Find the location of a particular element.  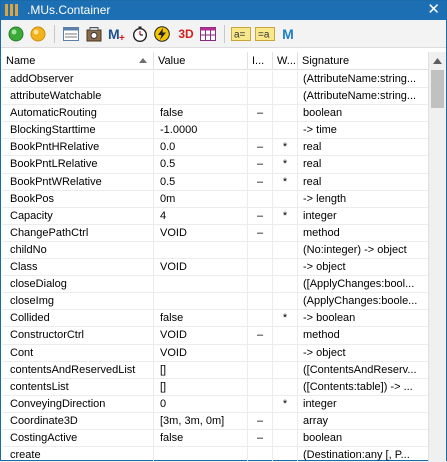

table-row: BookPntHRelative 0.0– * real is located at coordinates (215, 148).